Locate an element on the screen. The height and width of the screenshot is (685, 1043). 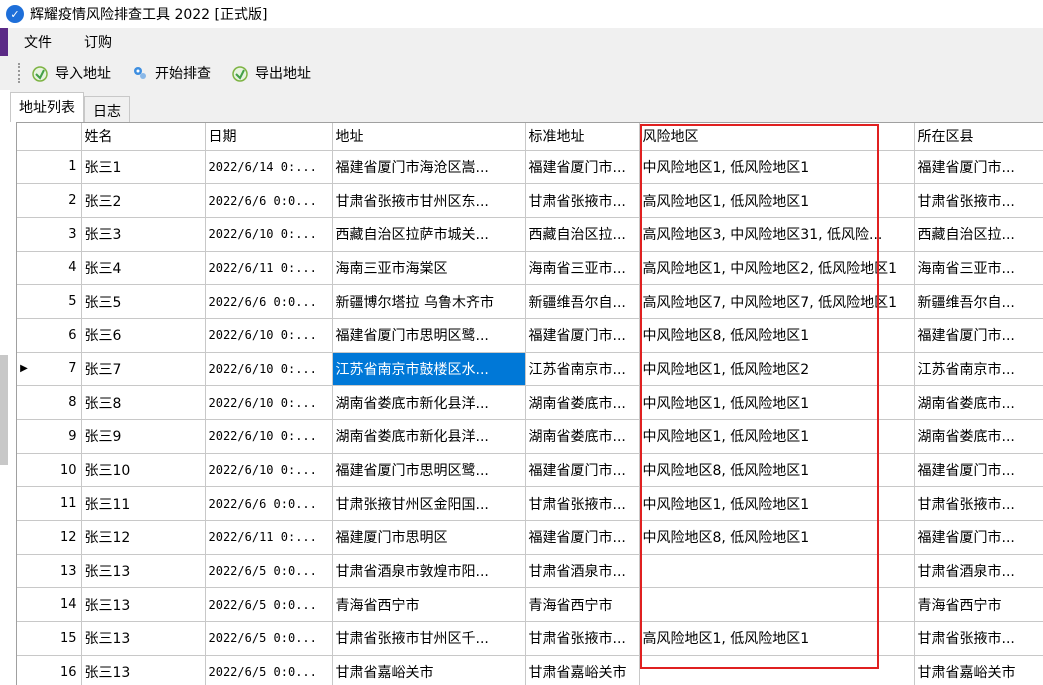
cell-address: 甘肃省嘉峪关市 is located at coordinates (429, 670).